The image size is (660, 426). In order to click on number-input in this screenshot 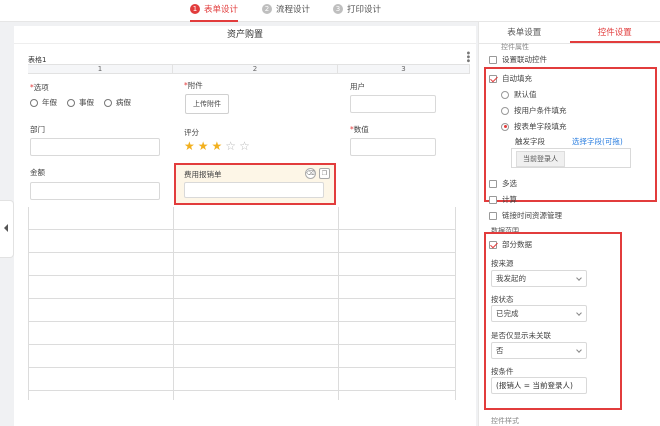, I will do `click(393, 147)`.